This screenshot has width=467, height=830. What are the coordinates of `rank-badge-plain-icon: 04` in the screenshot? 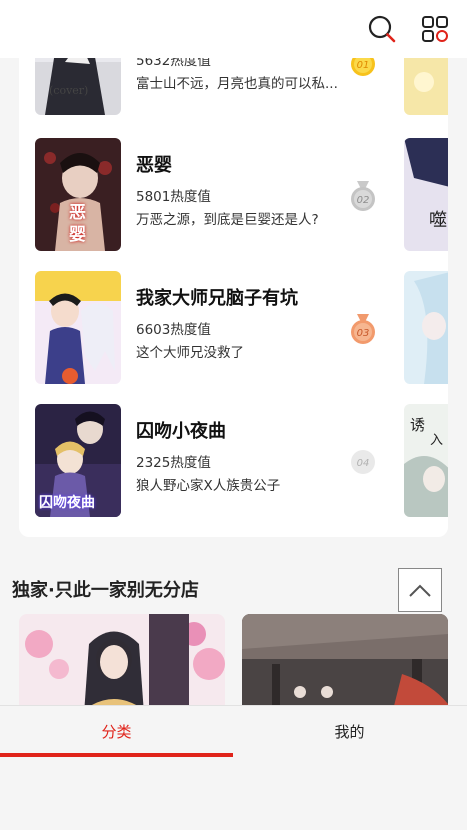 It's located at (363, 462).